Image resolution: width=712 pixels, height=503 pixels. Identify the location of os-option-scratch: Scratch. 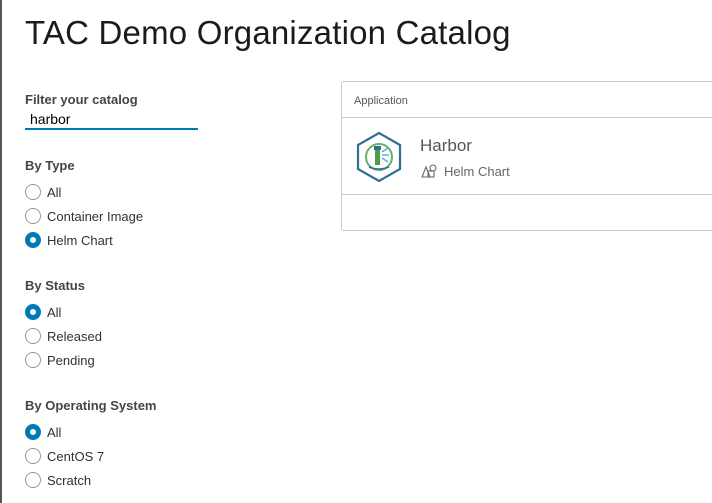
(58, 480).